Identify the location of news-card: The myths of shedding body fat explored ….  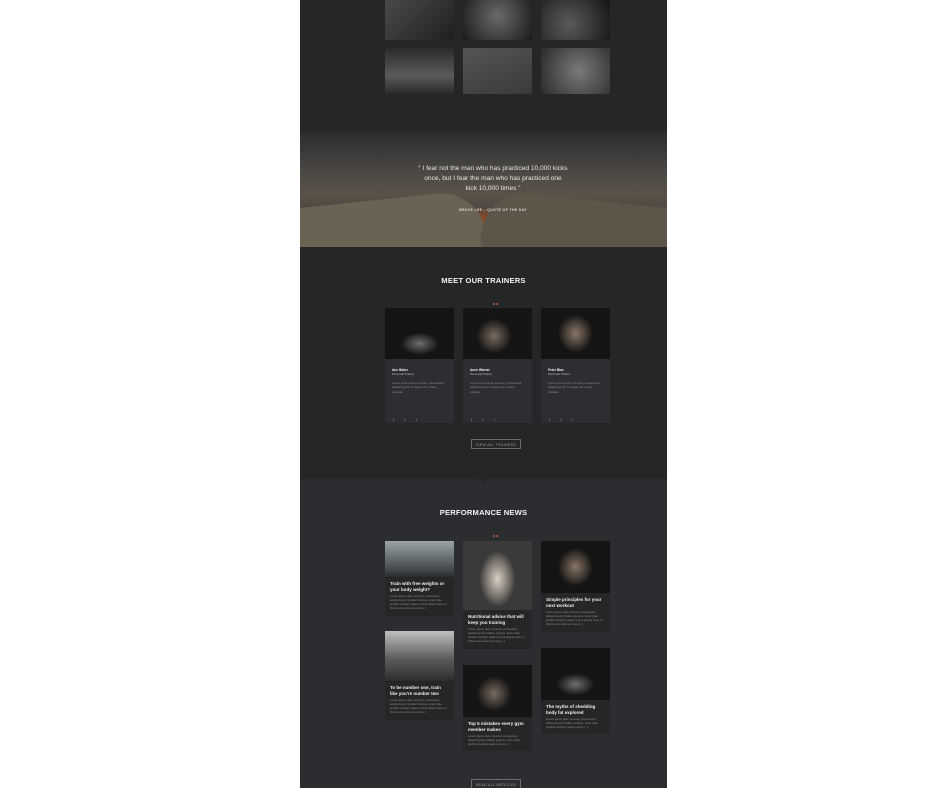
(575, 691).